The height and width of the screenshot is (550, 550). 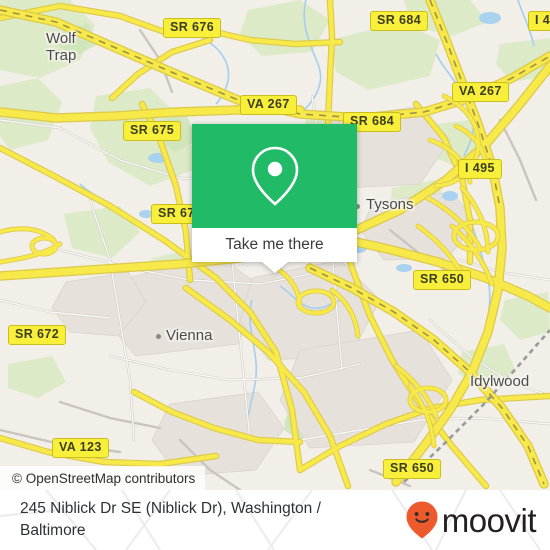 I want to click on moovit-wordmark: moovit, so click(x=489, y=520).